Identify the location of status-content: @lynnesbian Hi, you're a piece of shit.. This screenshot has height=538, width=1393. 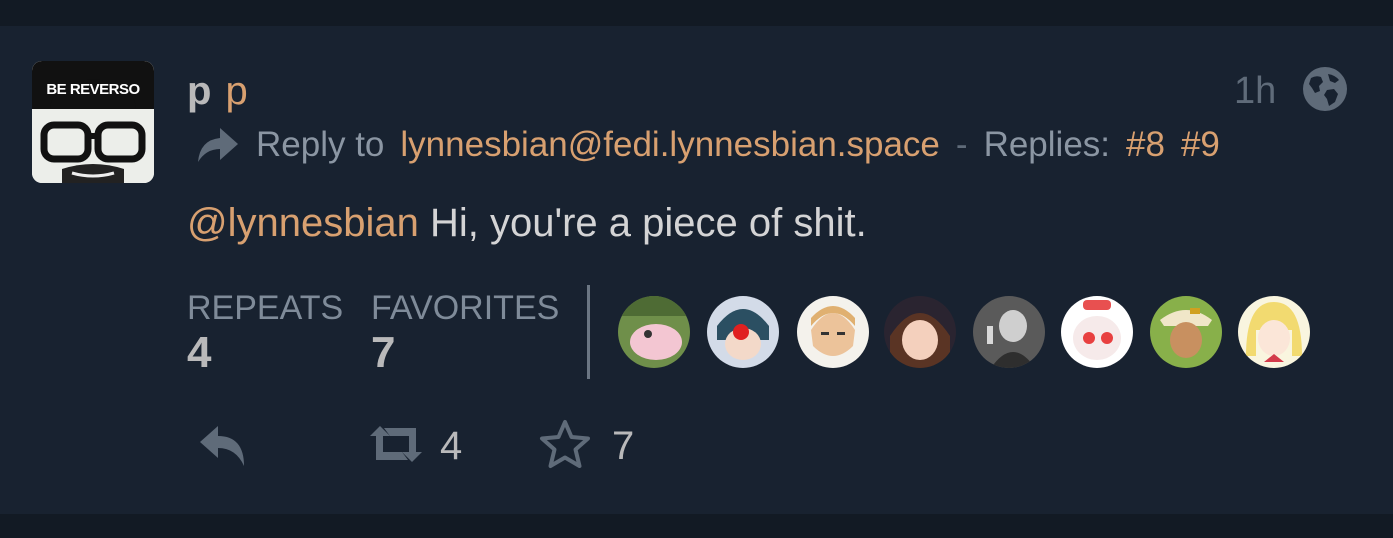
(527, 223).